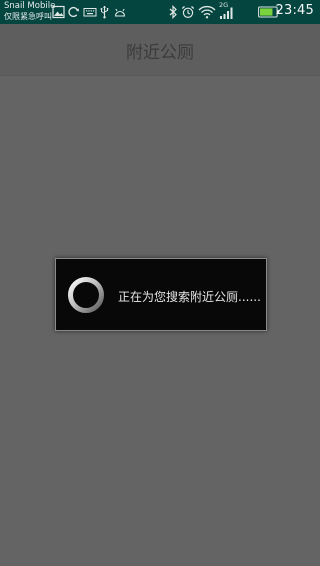 The image size is (320, 566). I want to click on picture-icon, so click(58, 12).